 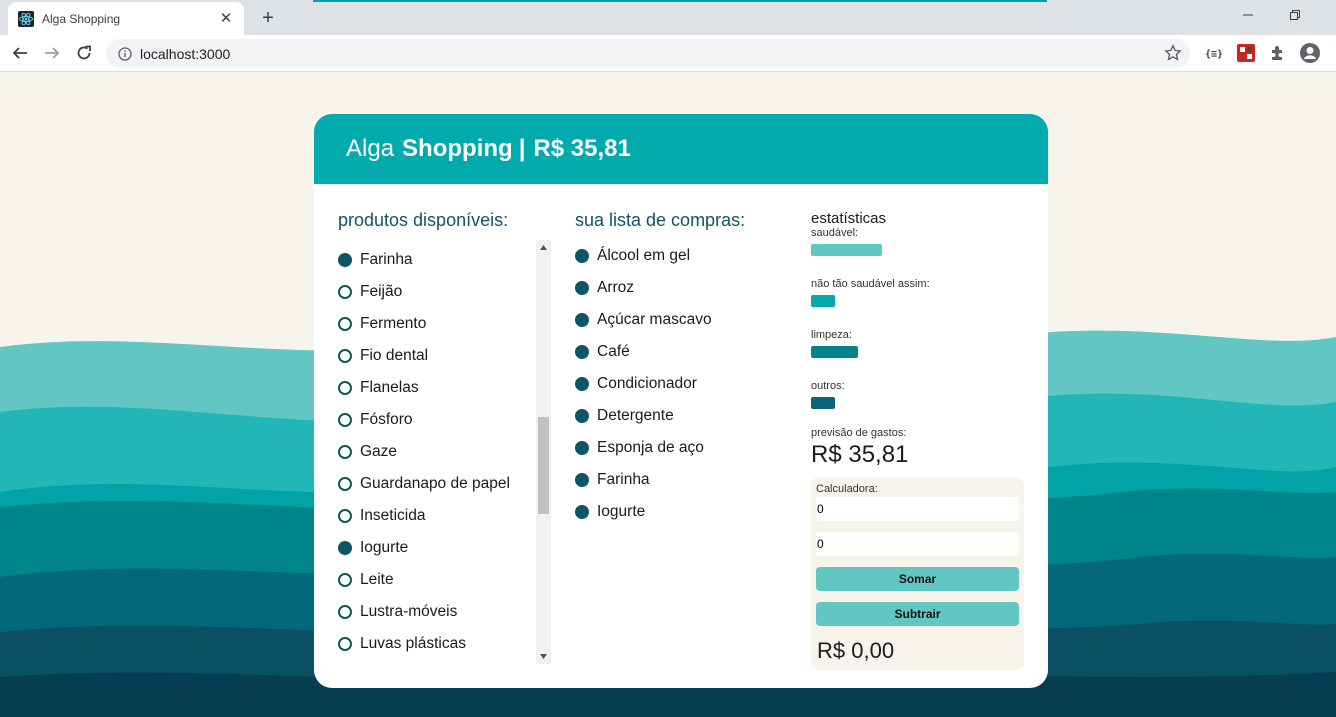 I want to click on shopping-item-label: Farinha, so click(x=623, y=479).